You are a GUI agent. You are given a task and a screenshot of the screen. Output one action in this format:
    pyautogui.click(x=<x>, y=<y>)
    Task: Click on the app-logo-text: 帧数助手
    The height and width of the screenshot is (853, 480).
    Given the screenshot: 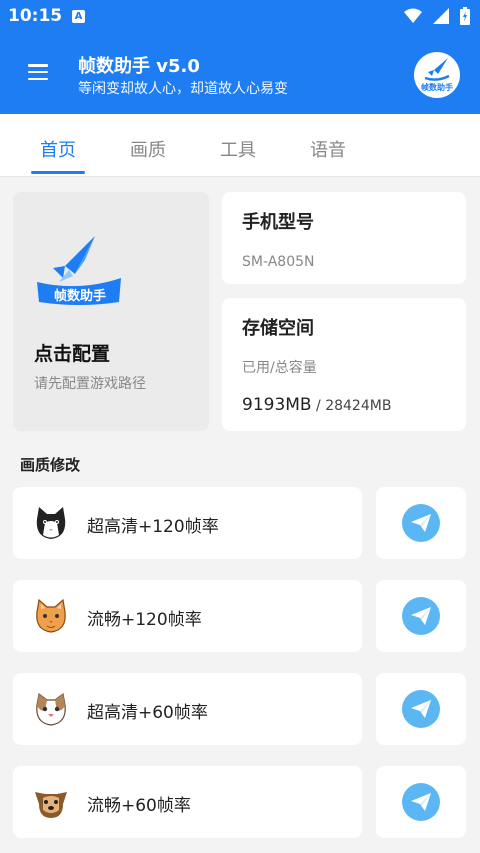 What is the action you would take?
    pyautogui.click(x=437, y=87)
    